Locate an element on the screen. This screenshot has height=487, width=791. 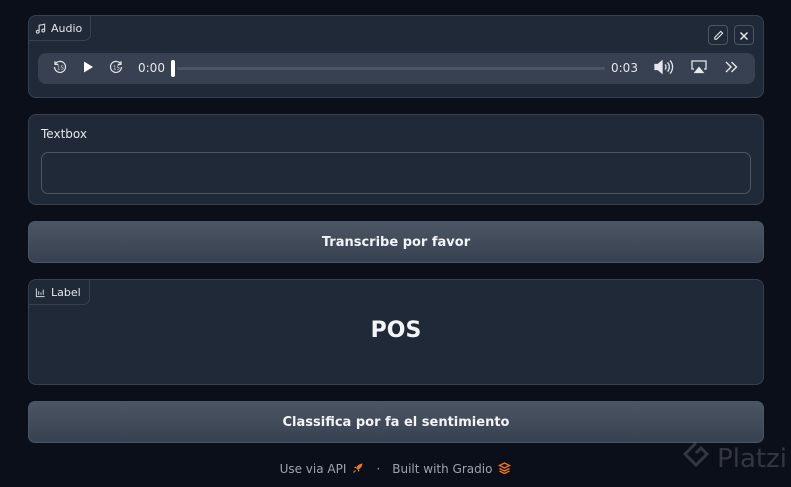
footer: Use via API · Built with Gradio is located at coordinates (395, 469).